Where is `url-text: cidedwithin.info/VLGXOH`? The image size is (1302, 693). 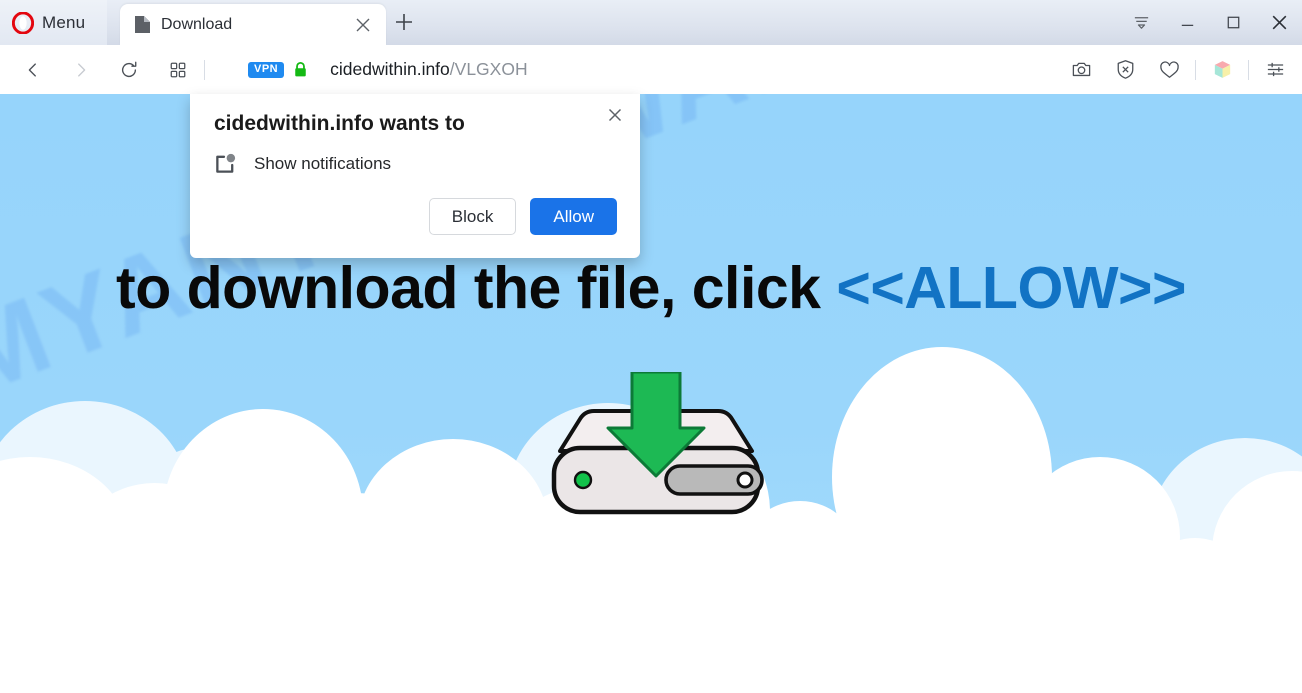 url-text: cidedwithin.info/VLGXOH is located at coordinates (428, 69).